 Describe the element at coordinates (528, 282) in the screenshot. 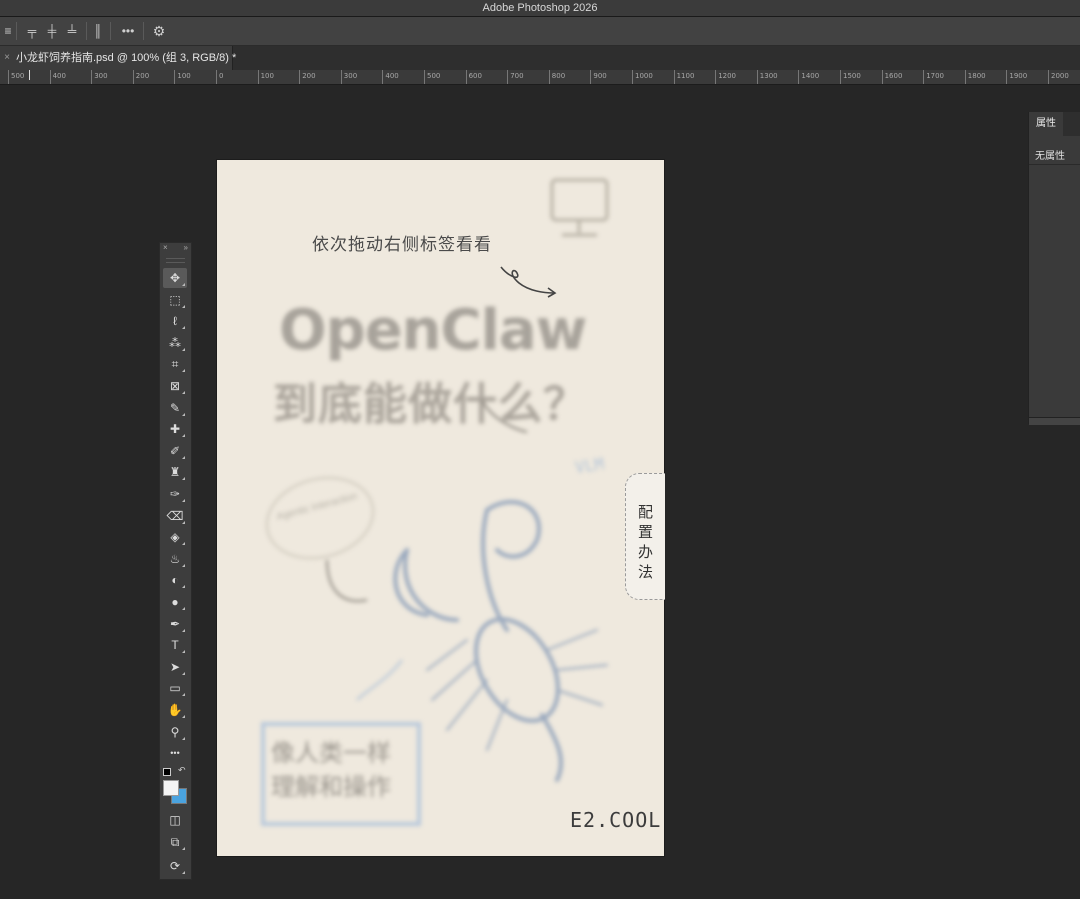

I see `curly-arrow` at that location.